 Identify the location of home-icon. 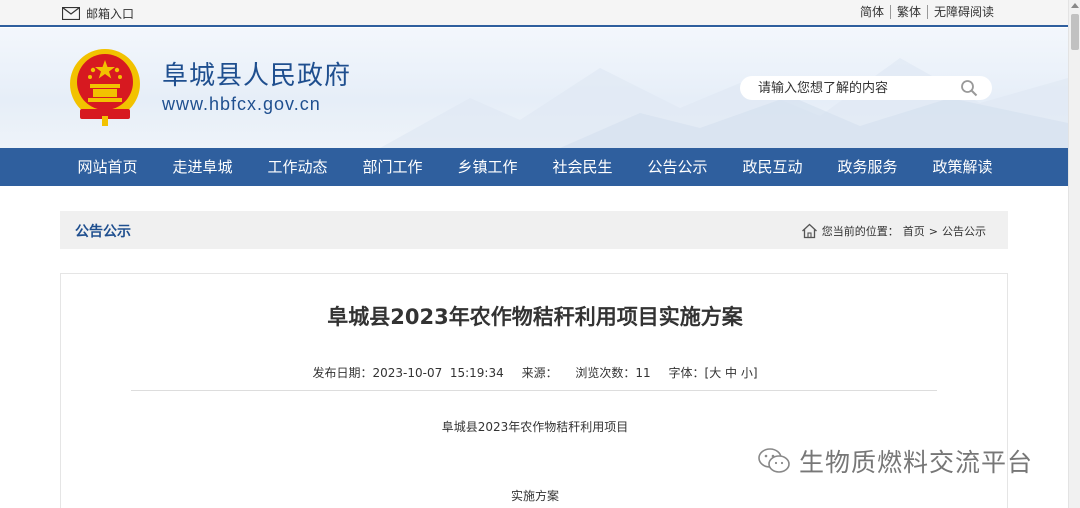
(809, 231).